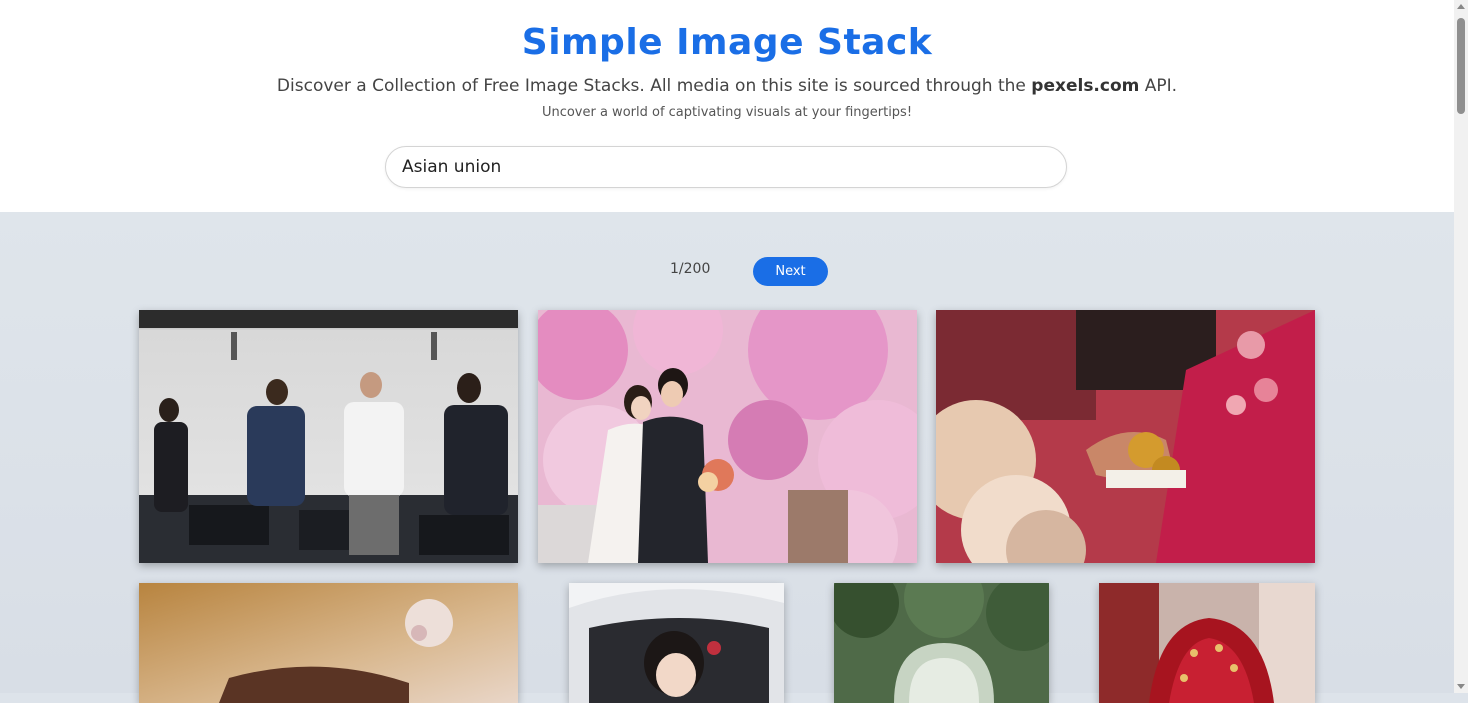 The width and height of the screenshot is (1468, 703). What do you see at coordinates (727, 436) in the screenshot?
I see `couple-cherry-blossom-photo` at bounding box center [727, 436].